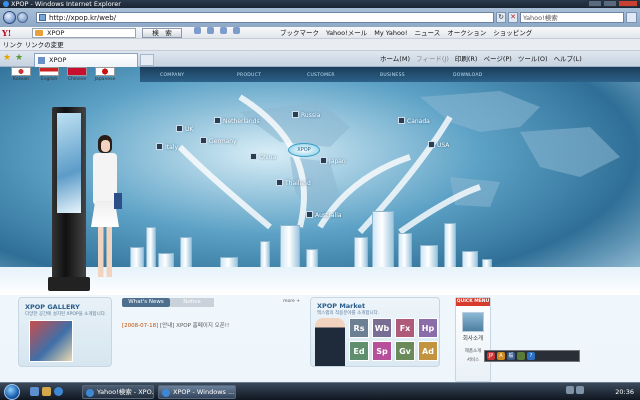  Describe the element at coordinates (473, 322) in the screenshot. I see `building-icon` at that location.